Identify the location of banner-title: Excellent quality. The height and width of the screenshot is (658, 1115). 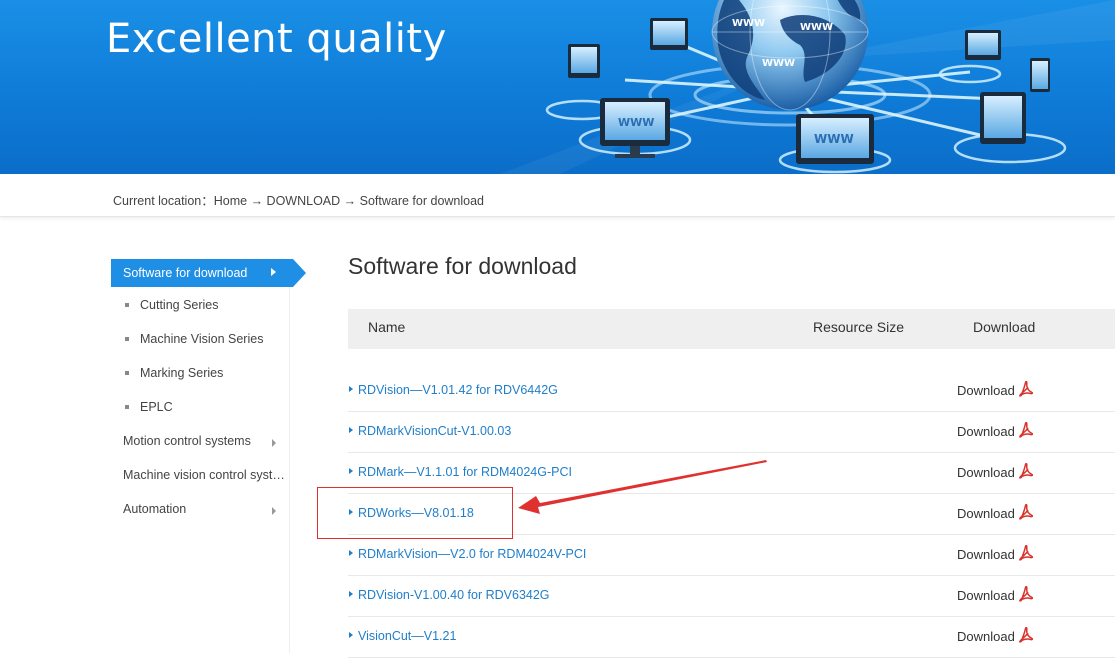
(276, 39).